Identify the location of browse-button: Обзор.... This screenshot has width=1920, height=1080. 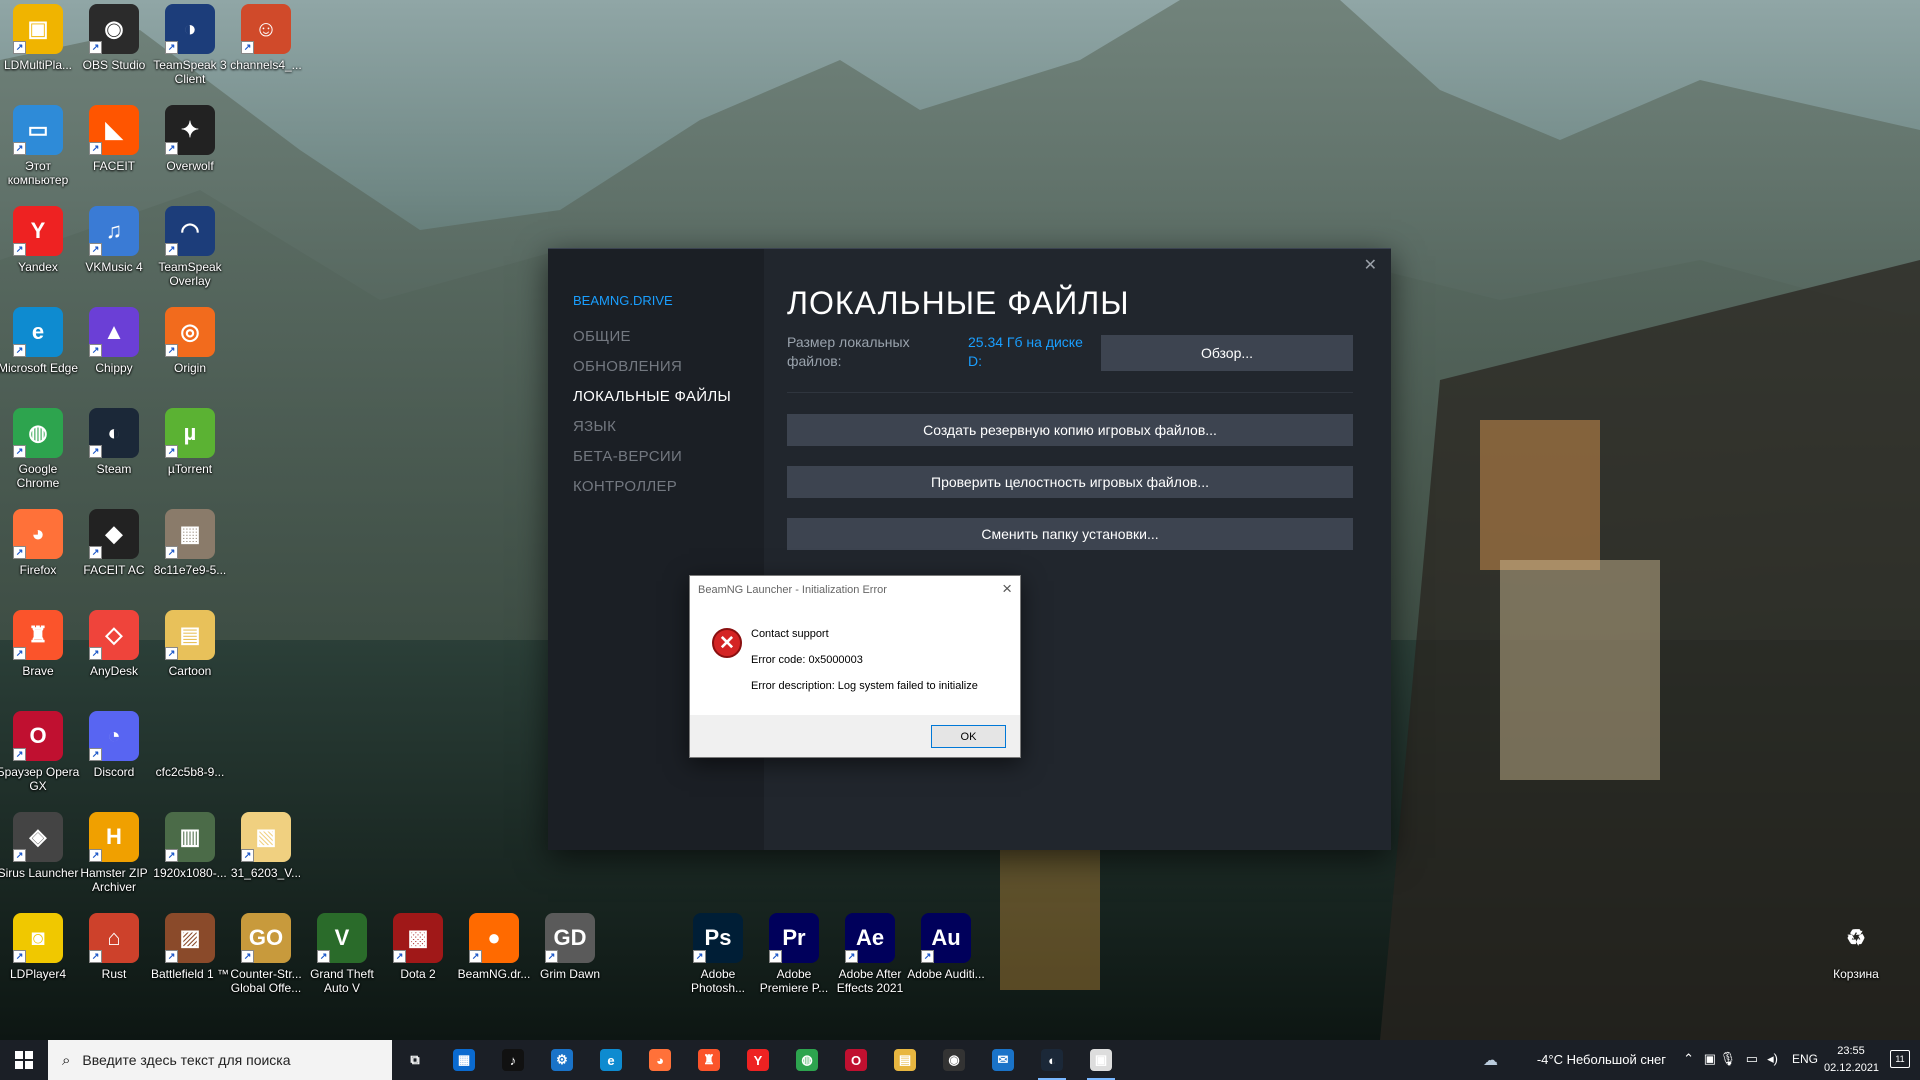
(1227, 353).